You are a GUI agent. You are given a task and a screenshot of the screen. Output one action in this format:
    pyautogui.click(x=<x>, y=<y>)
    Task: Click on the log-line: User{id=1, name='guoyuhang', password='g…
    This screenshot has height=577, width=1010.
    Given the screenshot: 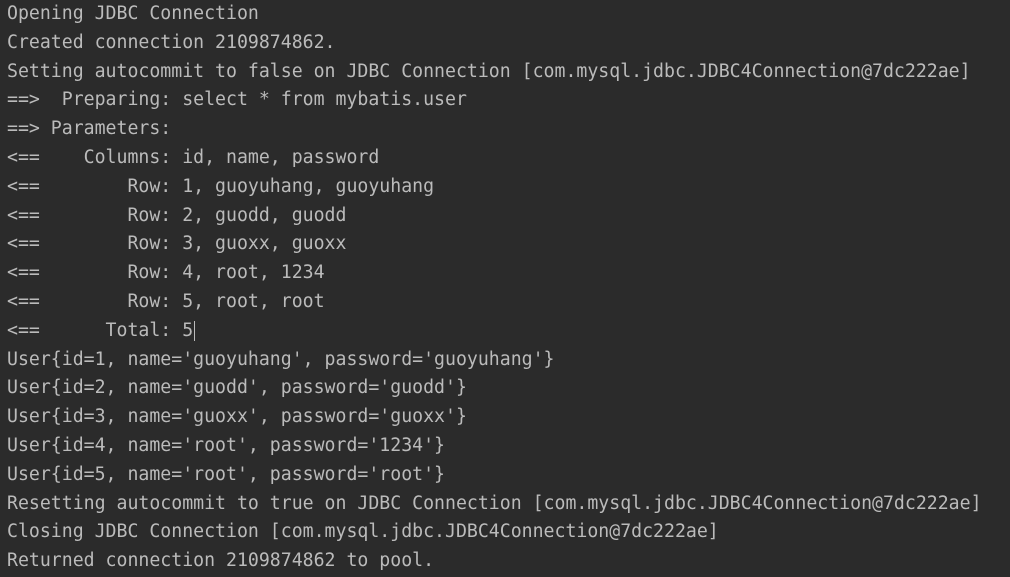 What is the action you would take?
    pyautogui.click(x=281, y=359)
    